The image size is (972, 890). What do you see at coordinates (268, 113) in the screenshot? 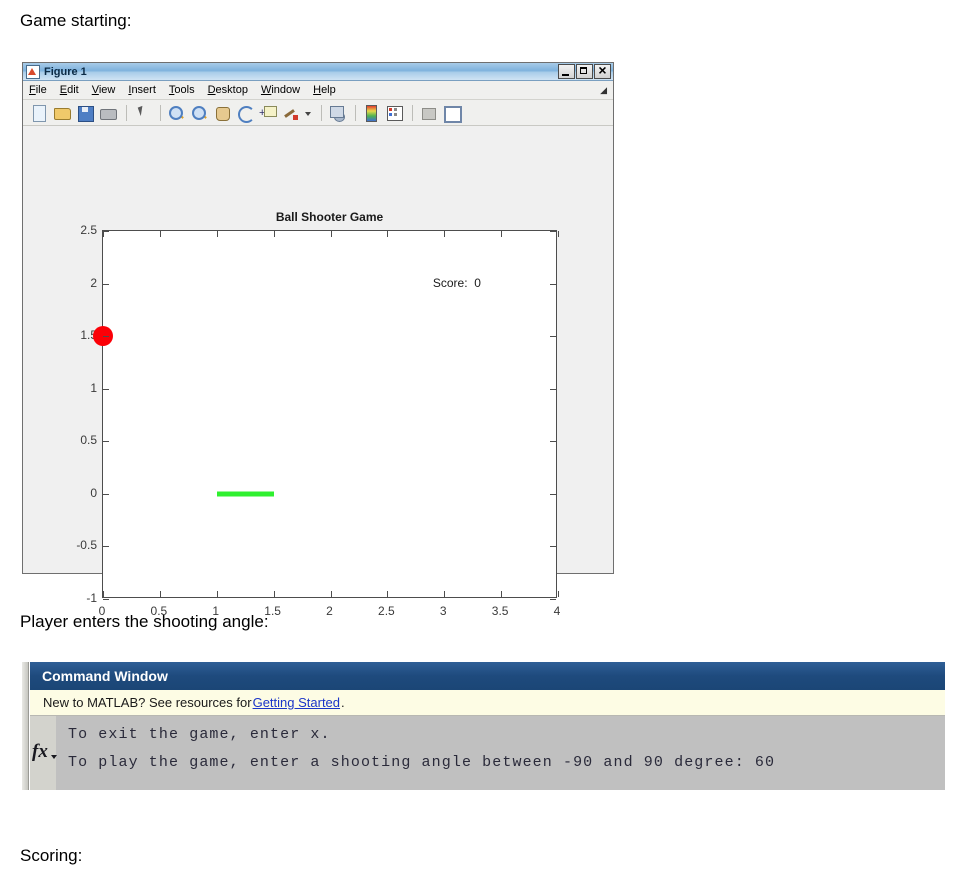
I see `data-cursor-icon` at bounding box center [268, 113].